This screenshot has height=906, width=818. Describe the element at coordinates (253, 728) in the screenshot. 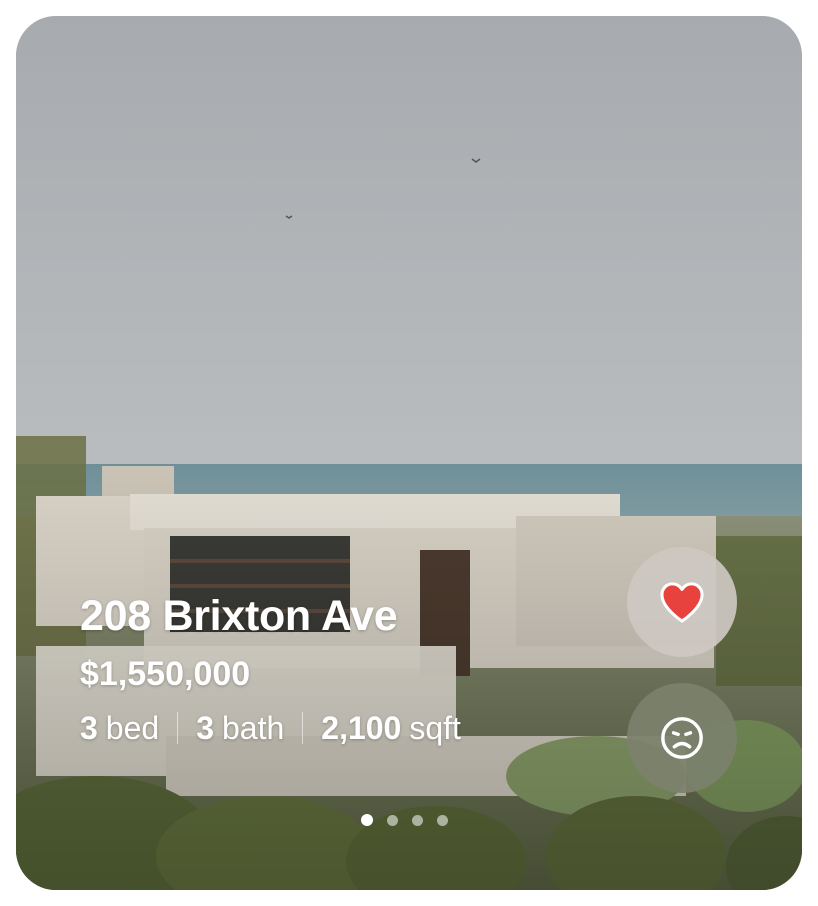

I see `baths-unit: bath` at that location.